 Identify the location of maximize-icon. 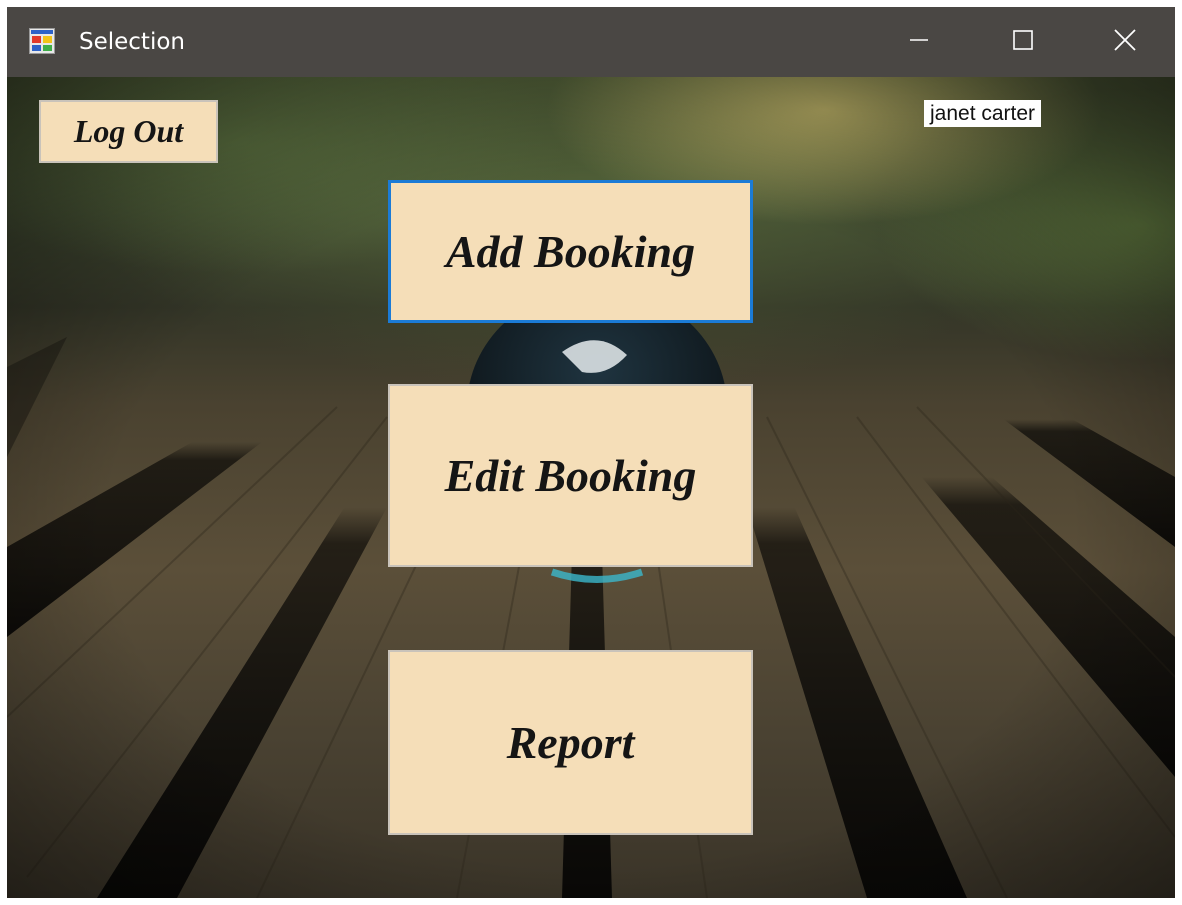
(1023, 42).